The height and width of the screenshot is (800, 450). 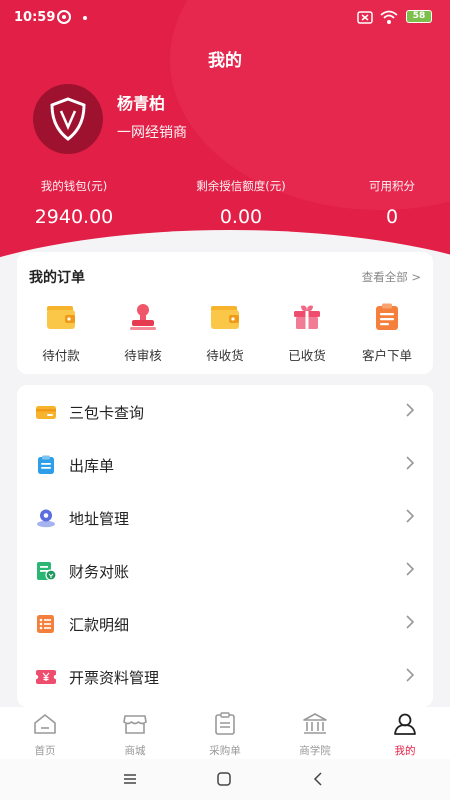 What do you see at coordinates (57, 278) in the screenshot?
I see `orders-title: 我的订单` at bounding box center [57, 278].